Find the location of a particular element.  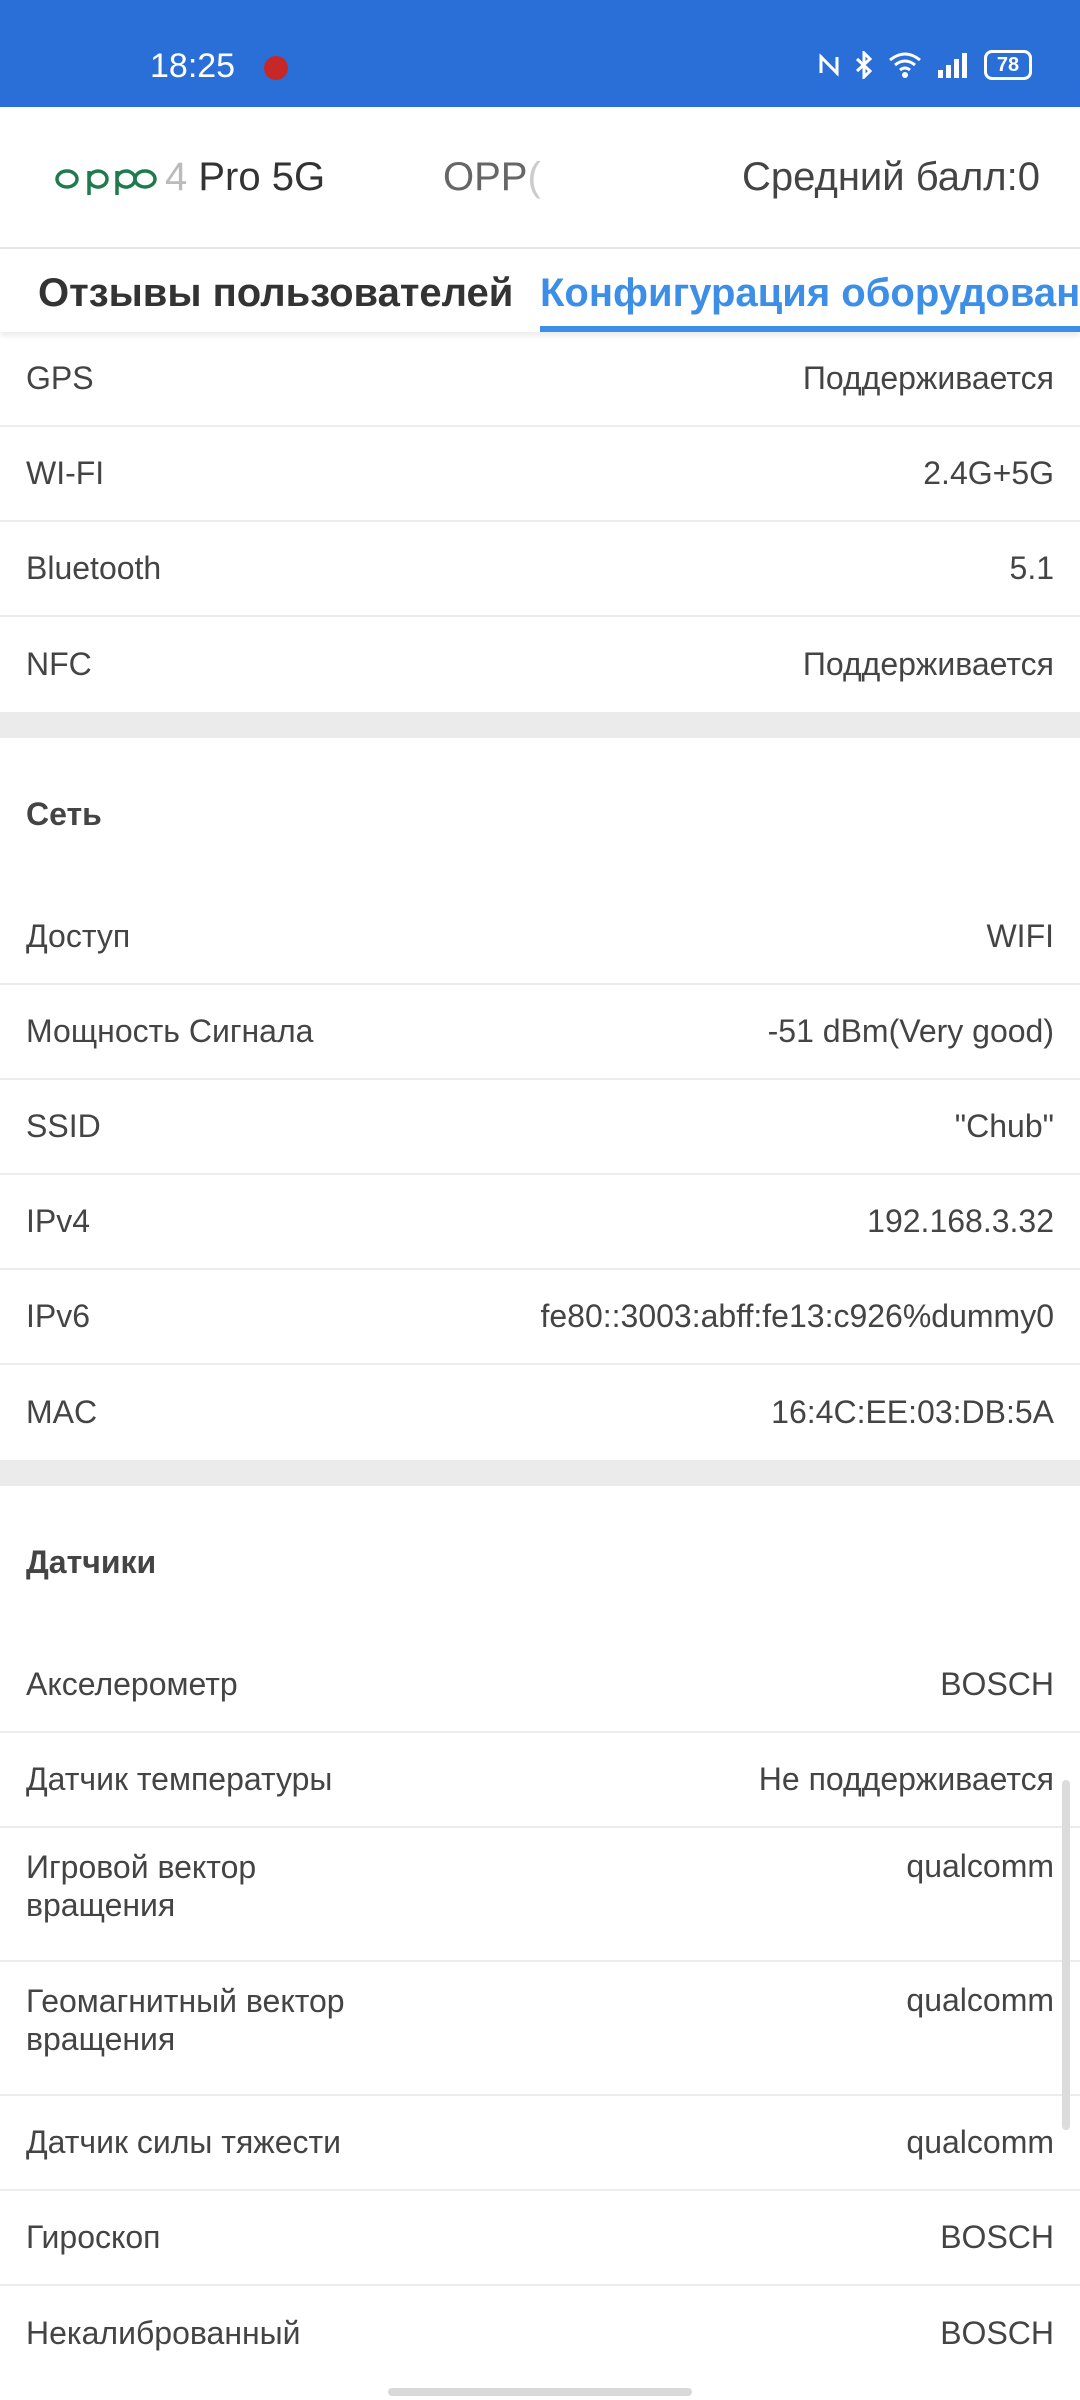

spec-row-geomagnetic-rotation-vector: Геомагнитный вектор вращения qualcomm is located at coordinates (540, 2029).